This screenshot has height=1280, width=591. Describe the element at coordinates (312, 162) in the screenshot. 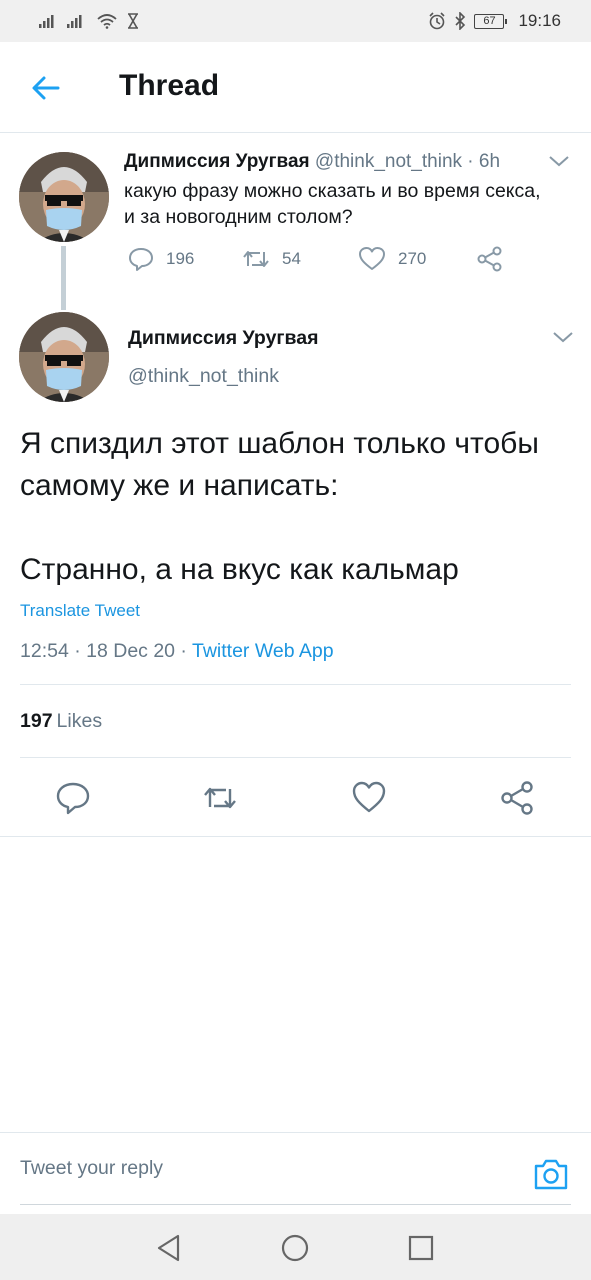

I see `parent-tweet-header: Дипмиссия Уругвая @think_not_think · 6h` at that location.